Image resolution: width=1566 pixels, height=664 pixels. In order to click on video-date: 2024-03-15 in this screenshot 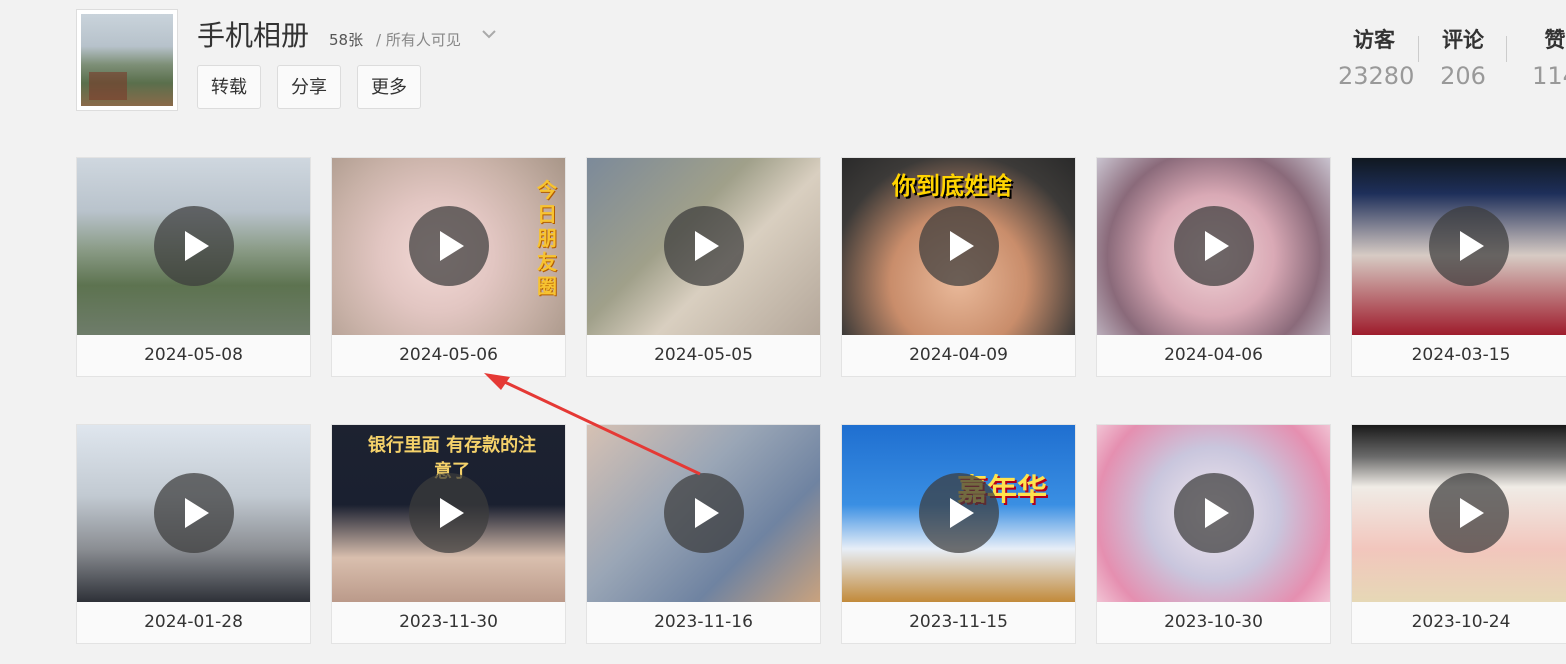, I will do `click(1459, 355)`.